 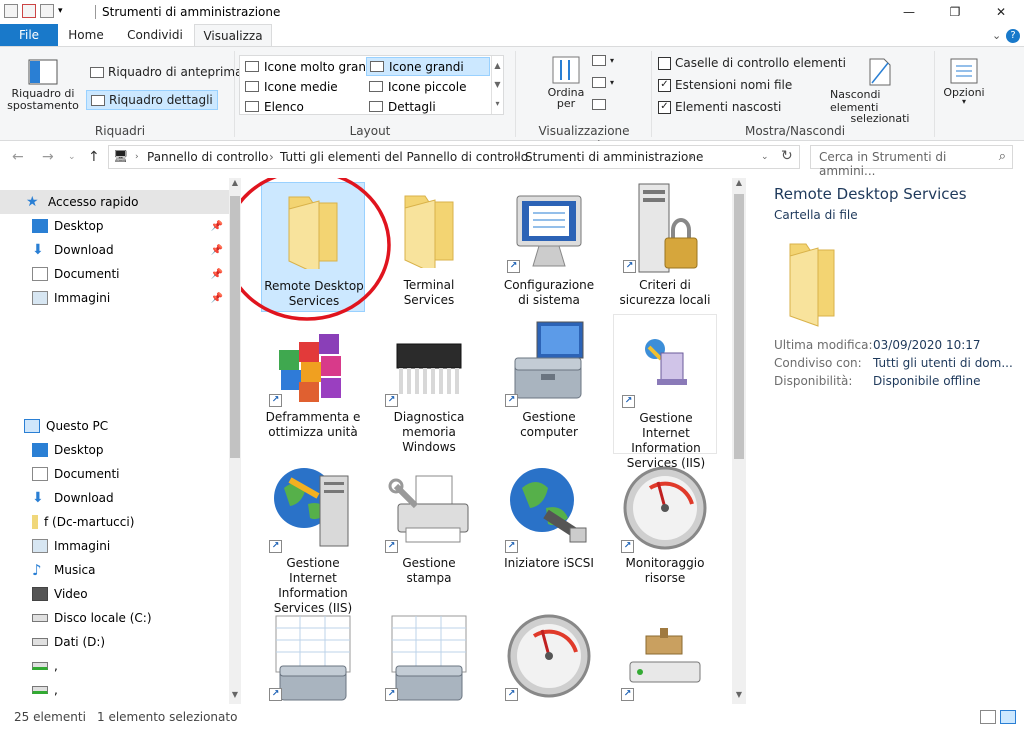 I want to click on item-resource-monitor: ↗ Monitoraggio risorse, so click(x=665, y=530).